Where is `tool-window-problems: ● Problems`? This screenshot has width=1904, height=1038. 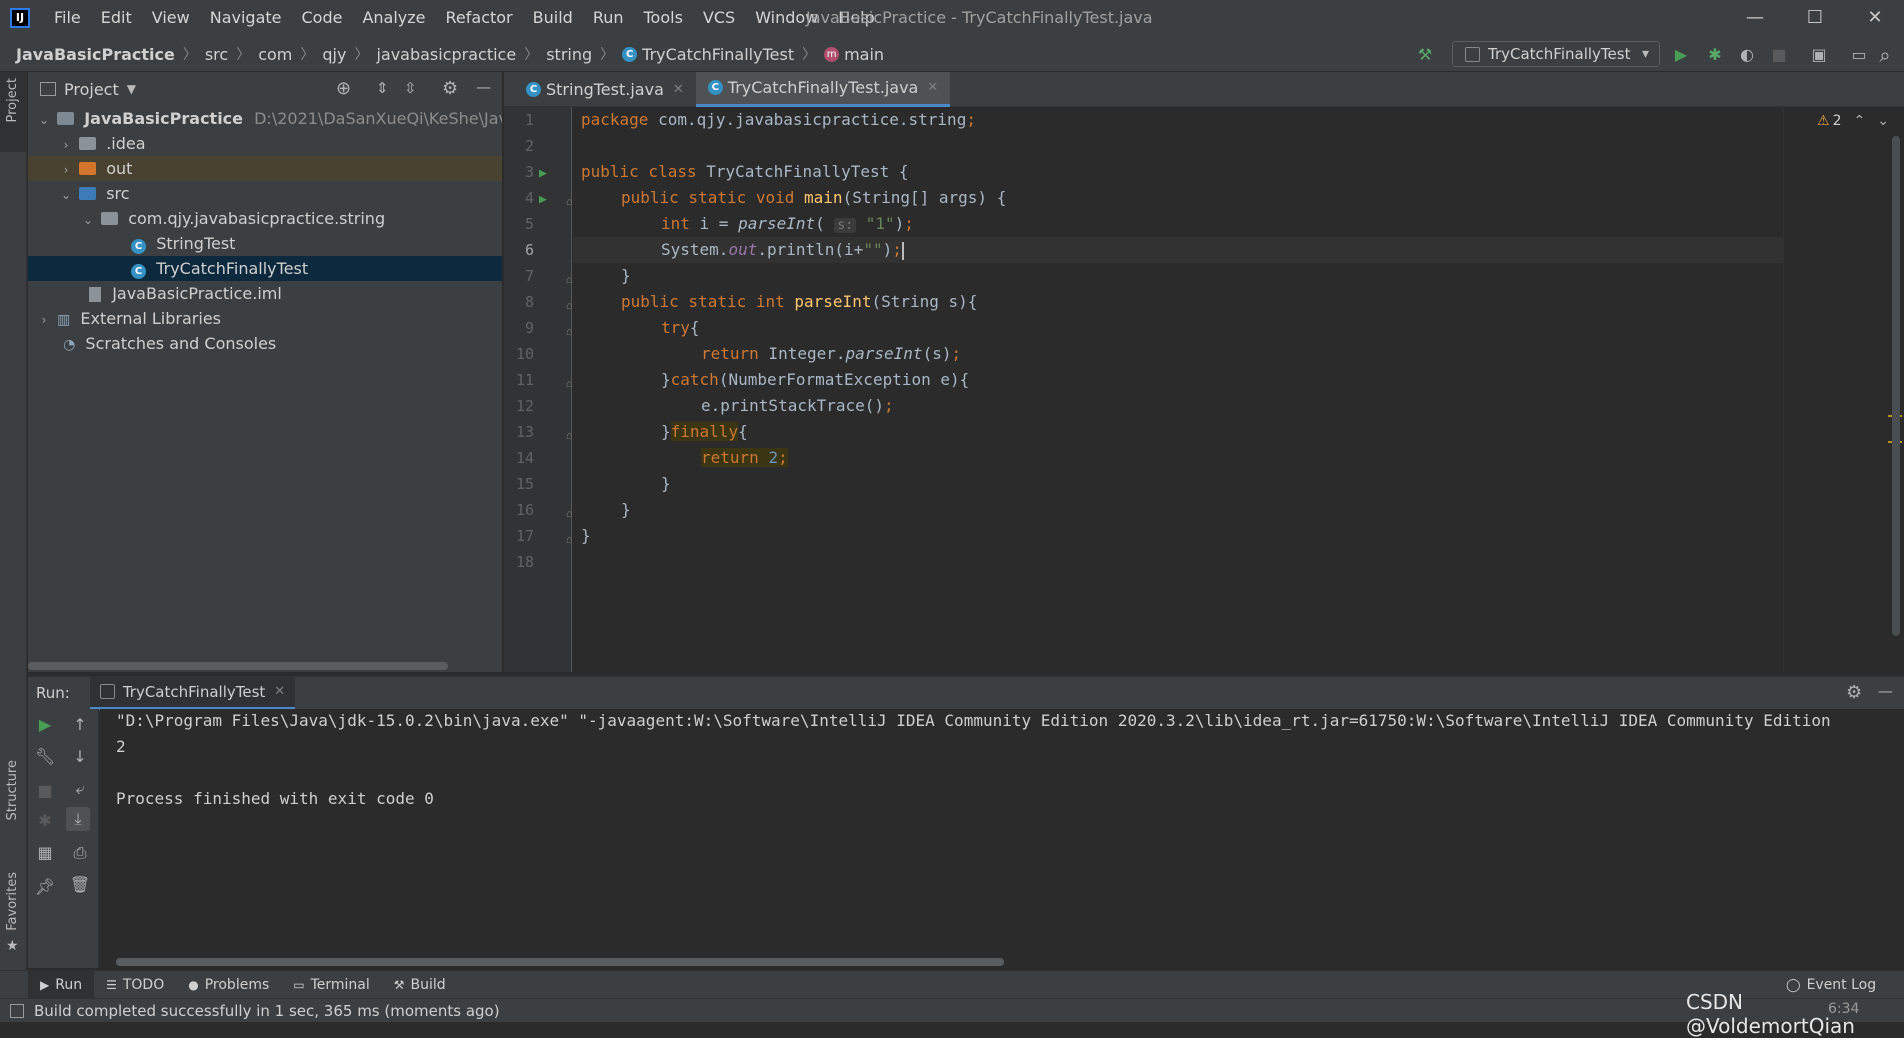
tool-window-problems: ● Problems is located at coordinates (228, 985).